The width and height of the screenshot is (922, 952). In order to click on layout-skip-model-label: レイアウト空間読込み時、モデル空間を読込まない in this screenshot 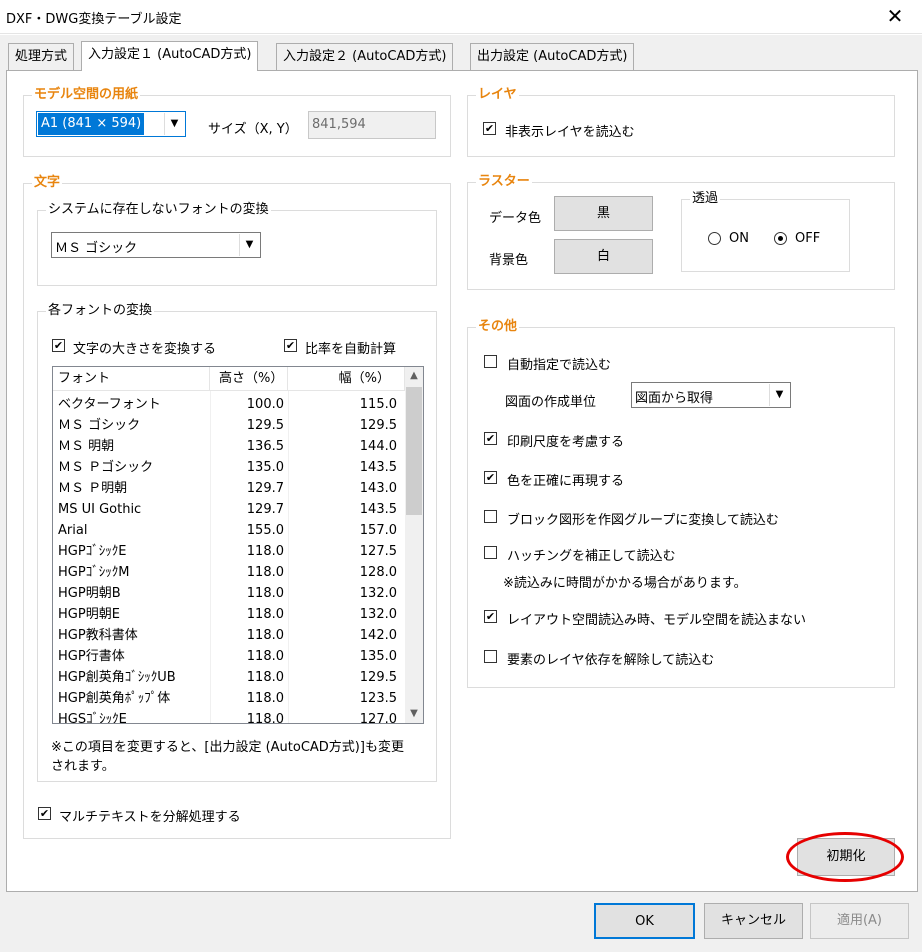, I will do `click(657, 620)`.